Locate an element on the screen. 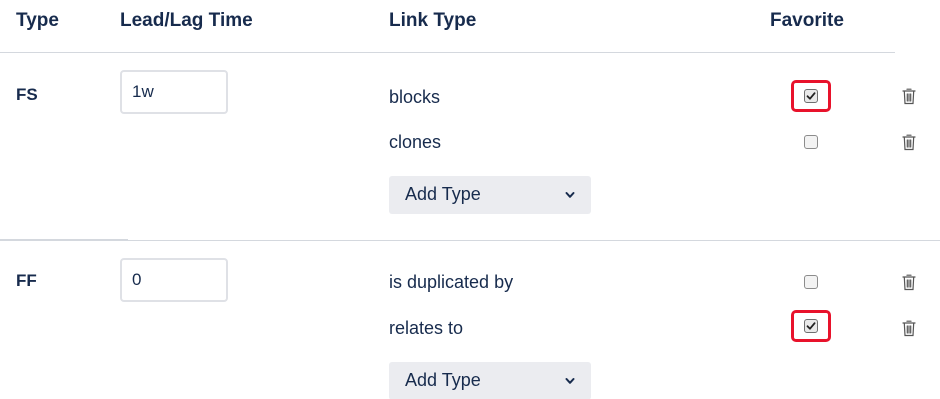 Image resolution: width=940 pixels, height=399 pixels. group-type-label: FS is located at coordinates (27, 94).